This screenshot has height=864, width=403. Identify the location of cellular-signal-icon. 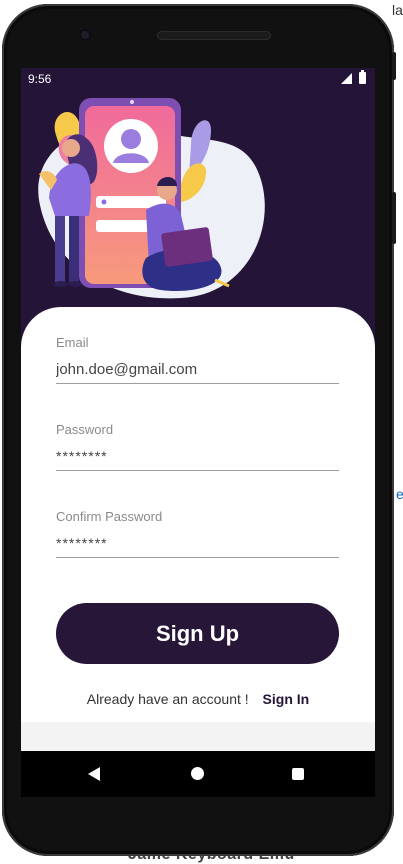
(346, 78).